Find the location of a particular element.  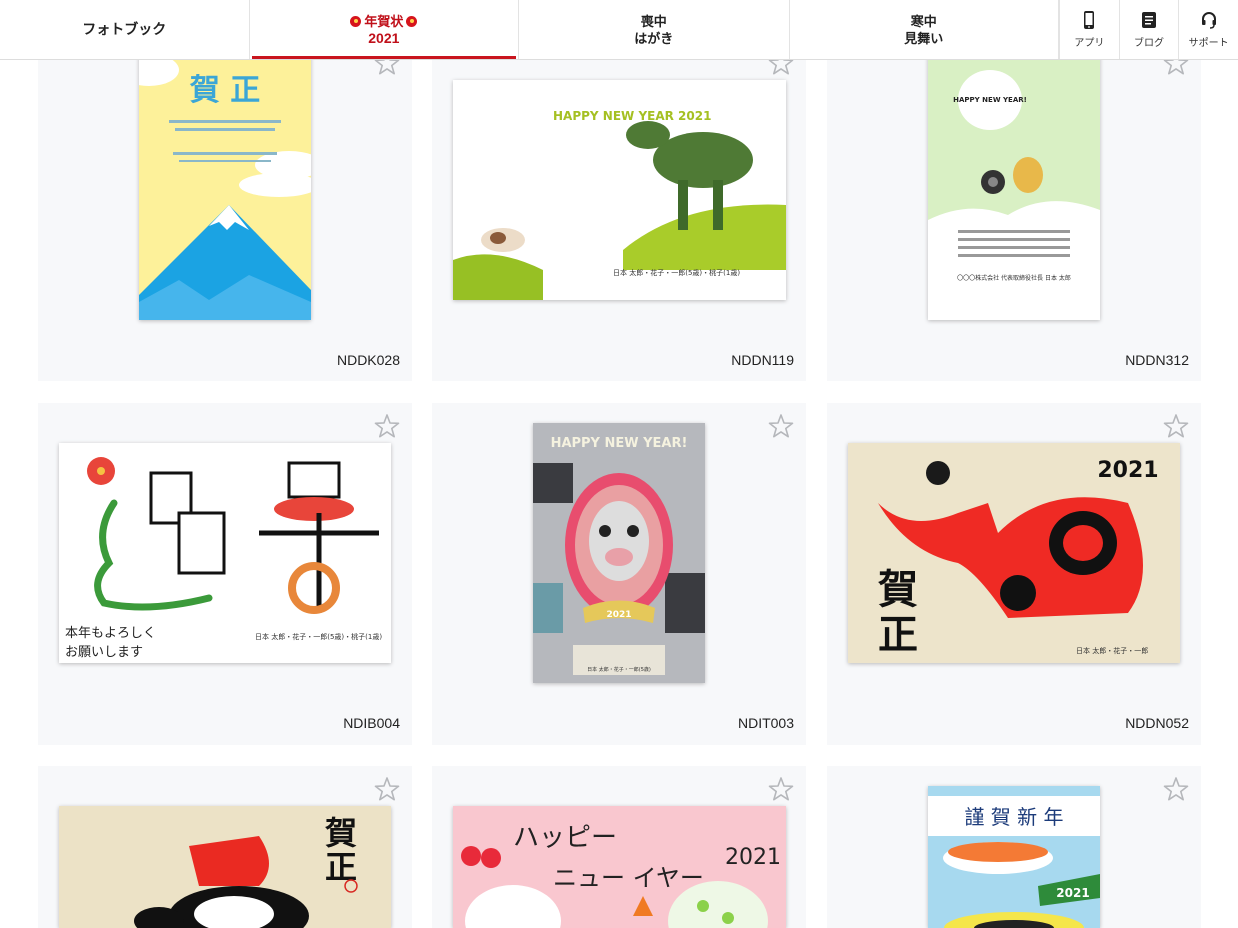

support-label: サポート is located at coordinates (1208, 43).